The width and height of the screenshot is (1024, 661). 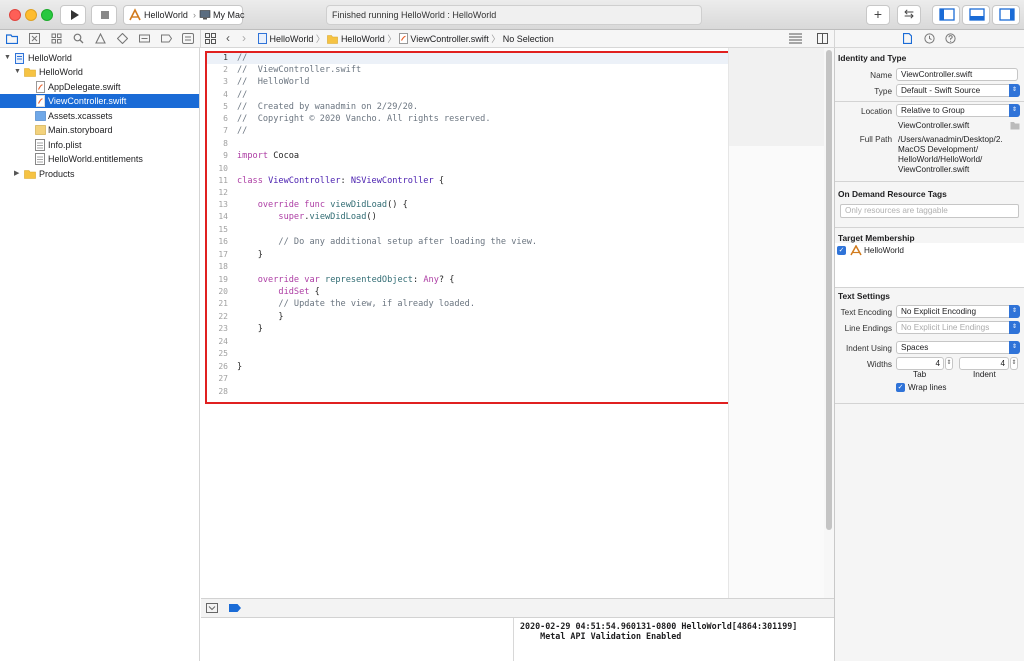 I want to click on report-icon, so click(x=188, y=38).